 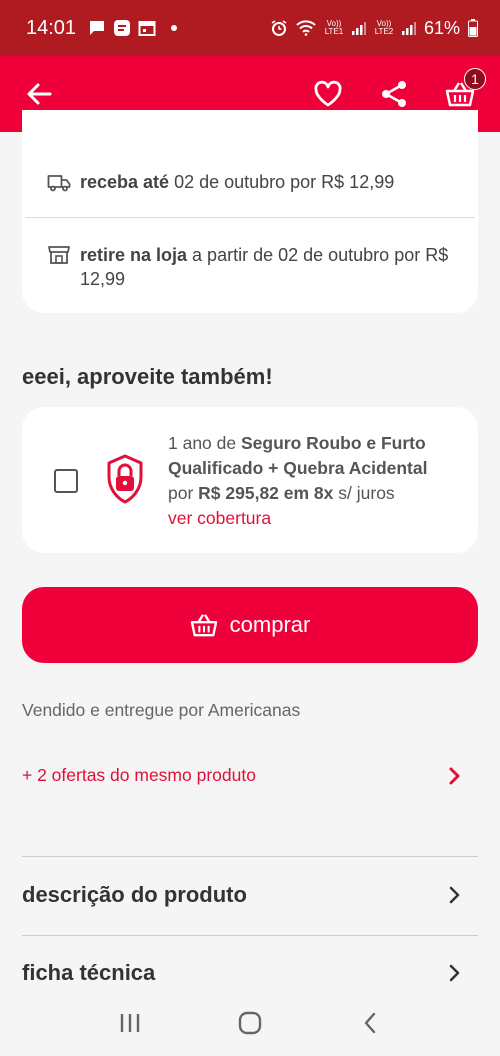 What do you see at coordinates (250, 28) in the screenshot?
I see `status-bar: 14:01 Vo)) LTE1 Vo)) LTE2 61%` at bounding box center [250, 28].